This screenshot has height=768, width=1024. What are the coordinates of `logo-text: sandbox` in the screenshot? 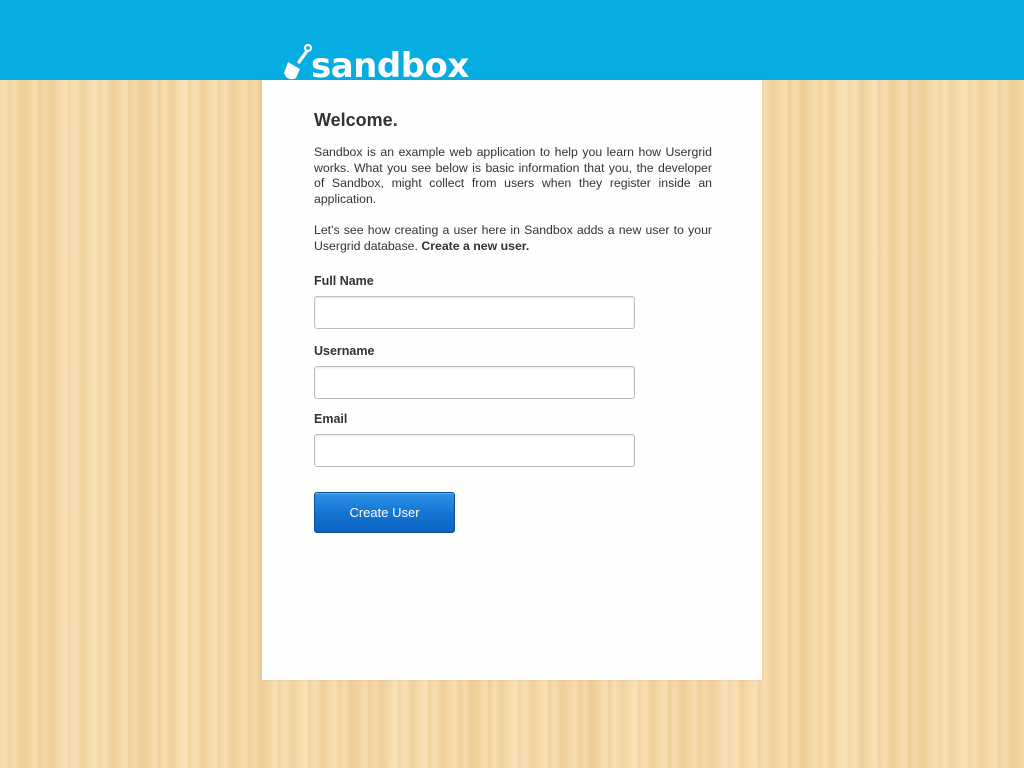 It's located at (390, 63).